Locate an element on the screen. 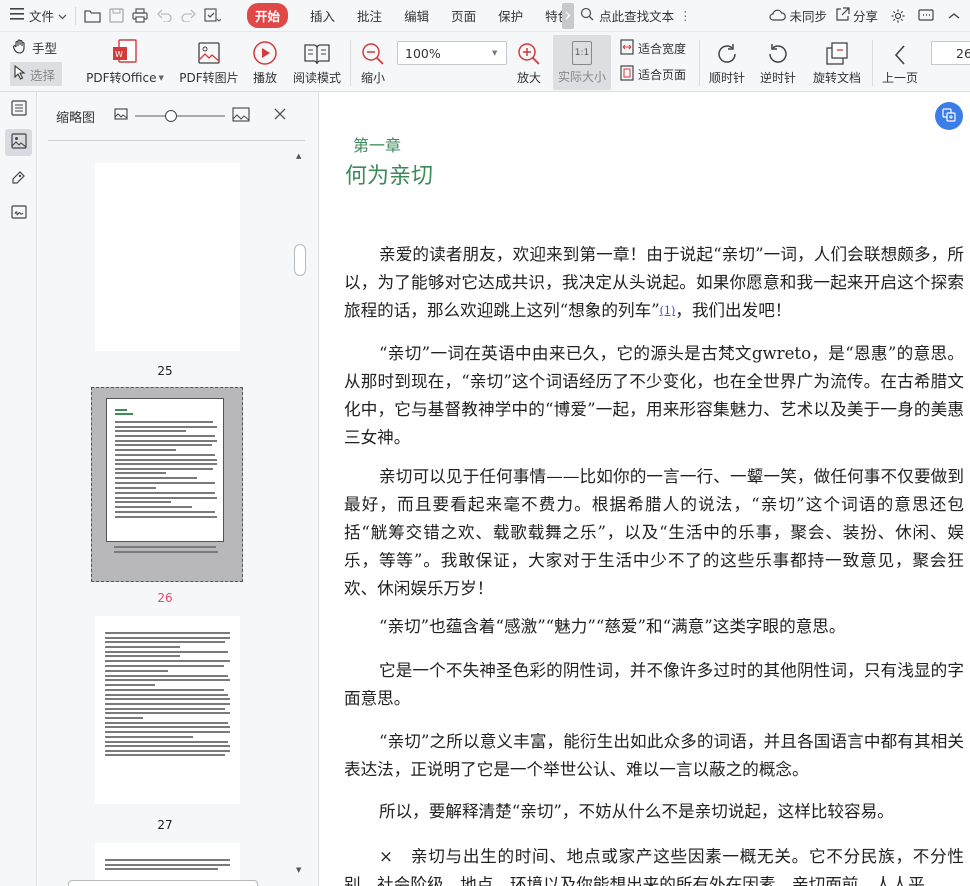 This screenshot has width=970, height=886. tab-features: 特色 is located at coordinates (548, 16).